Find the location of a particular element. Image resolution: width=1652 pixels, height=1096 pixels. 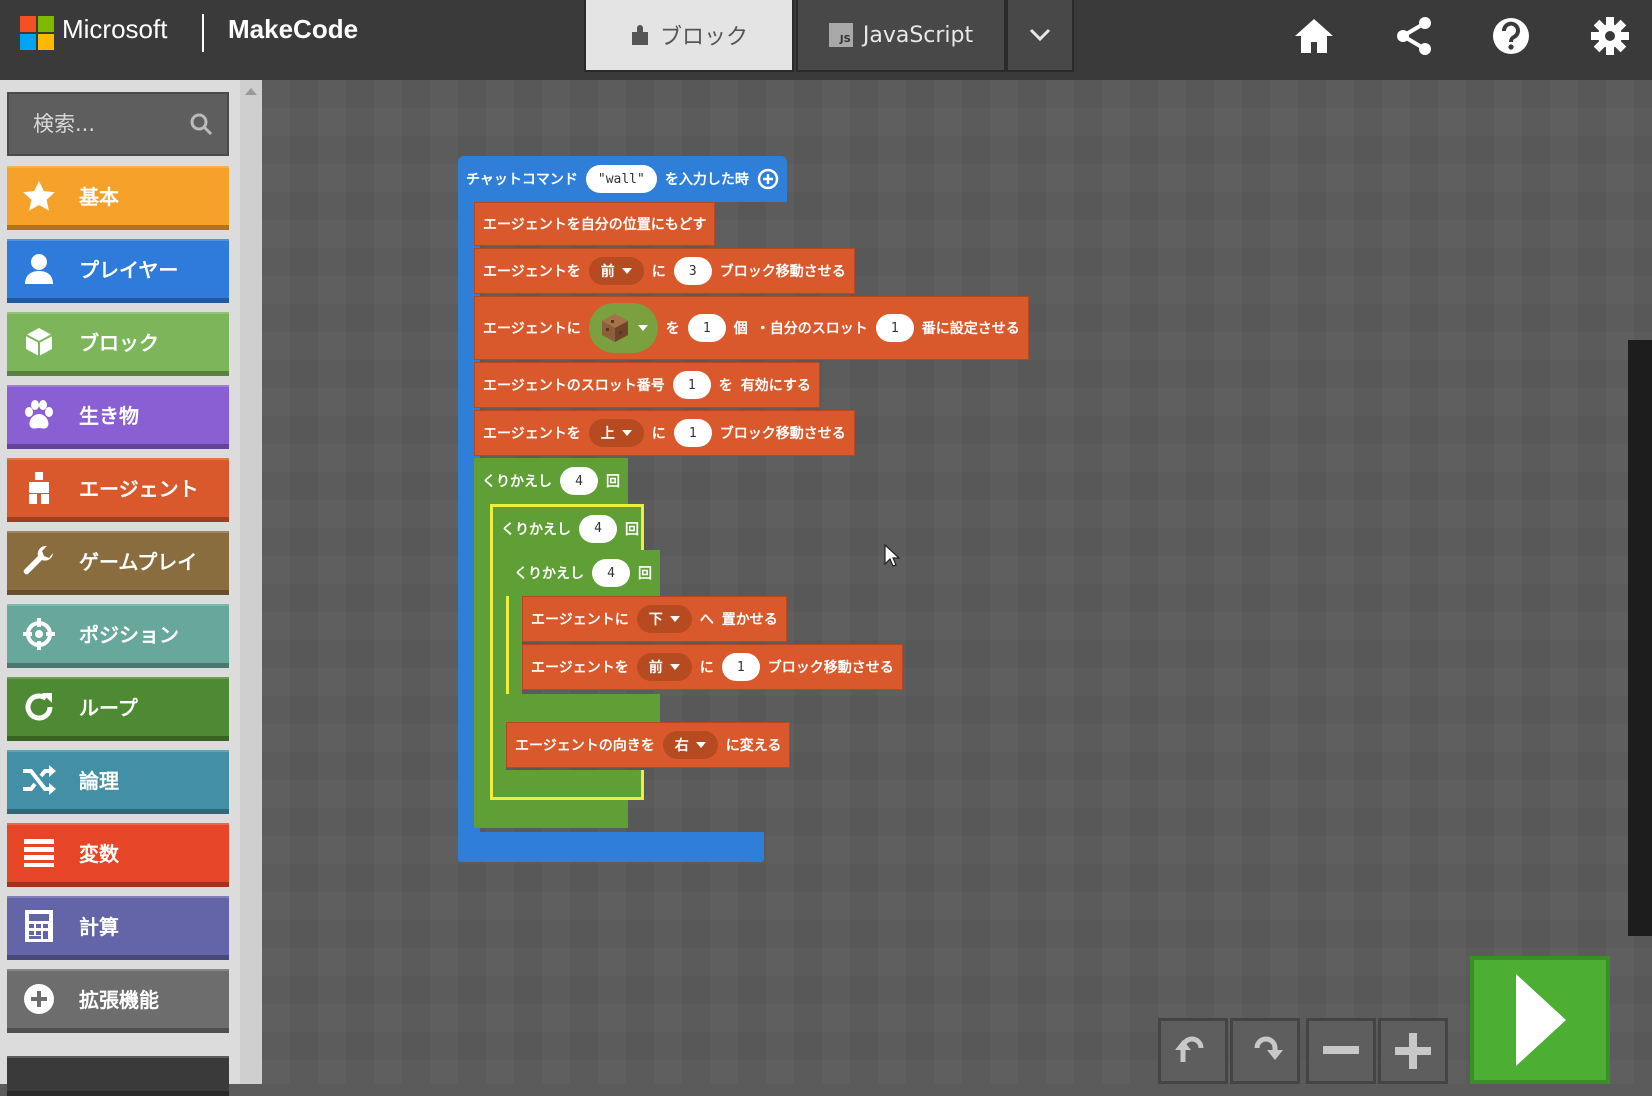

repeat-inner-block: くりかえし 4 回 is located at coordinates (583, 573).